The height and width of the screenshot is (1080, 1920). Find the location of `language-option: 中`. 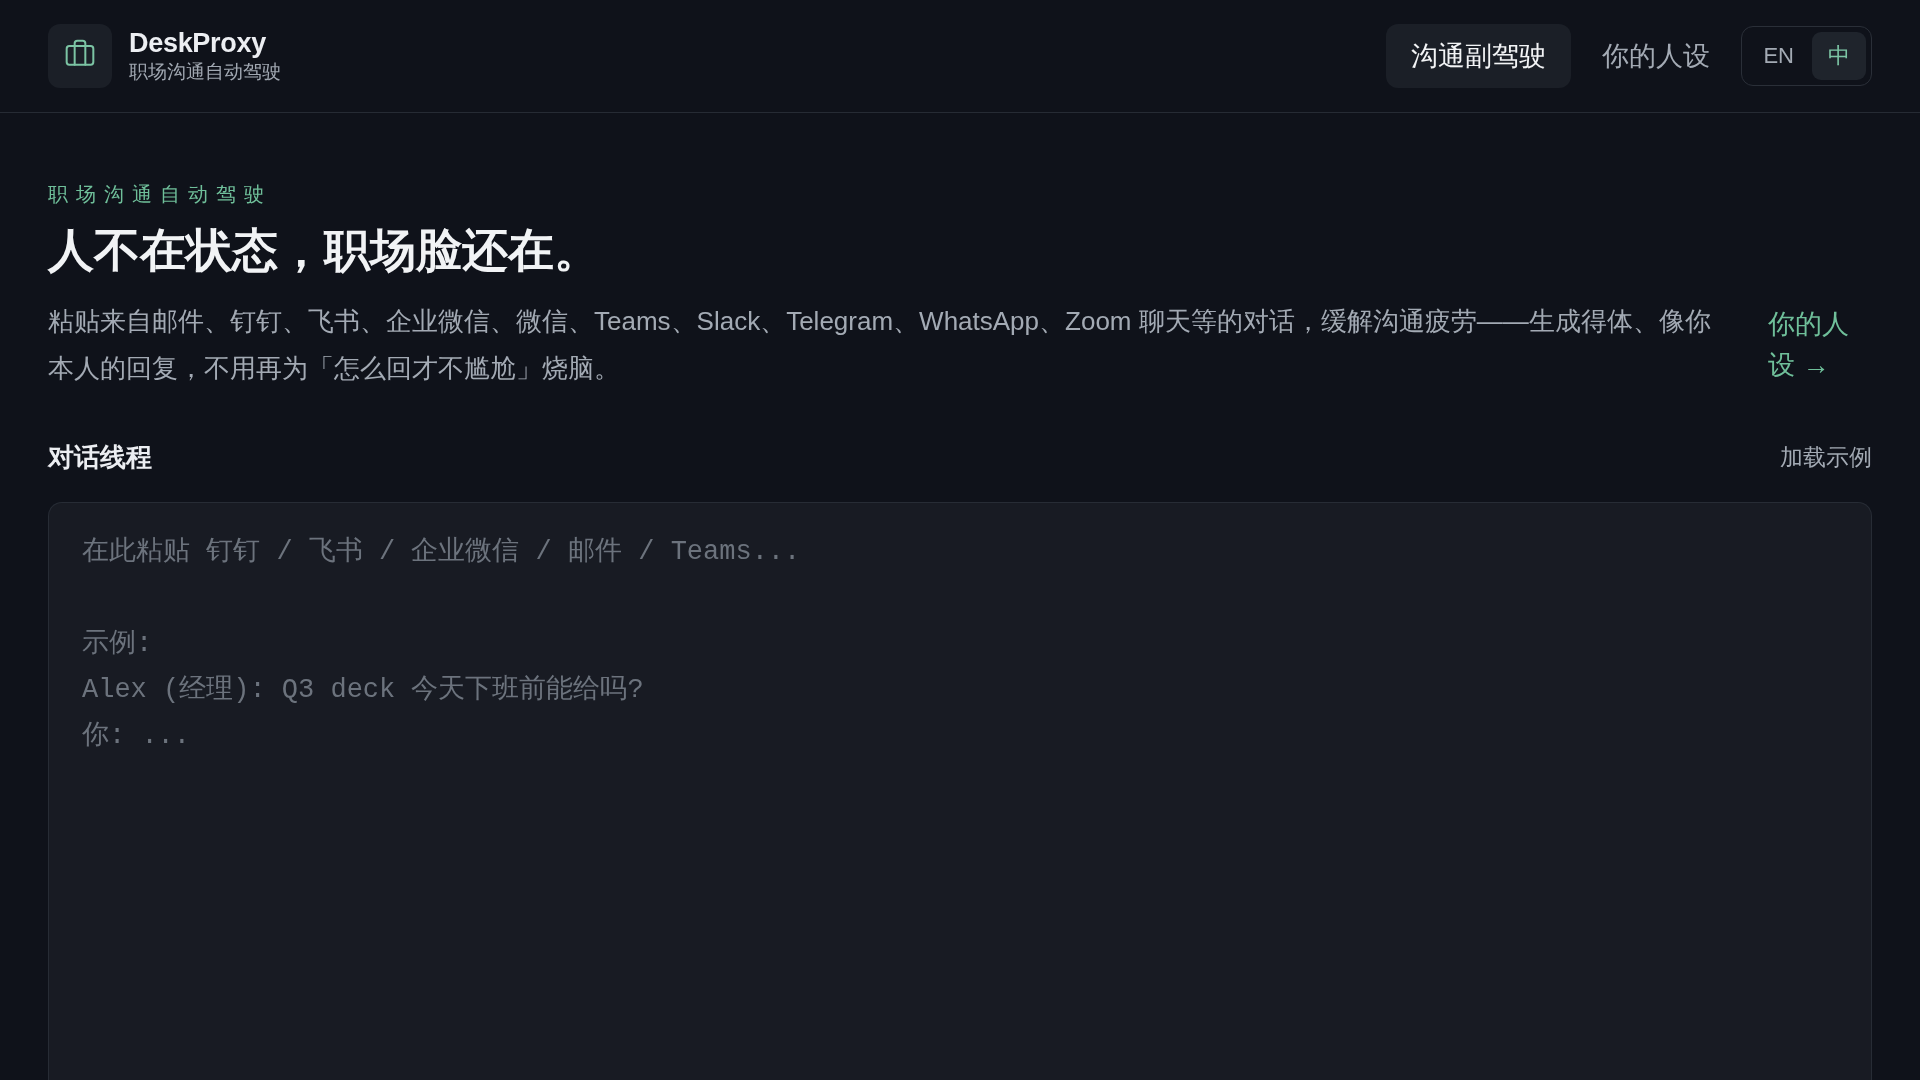

language-option: 中 is located at coordinates (1839, 56).